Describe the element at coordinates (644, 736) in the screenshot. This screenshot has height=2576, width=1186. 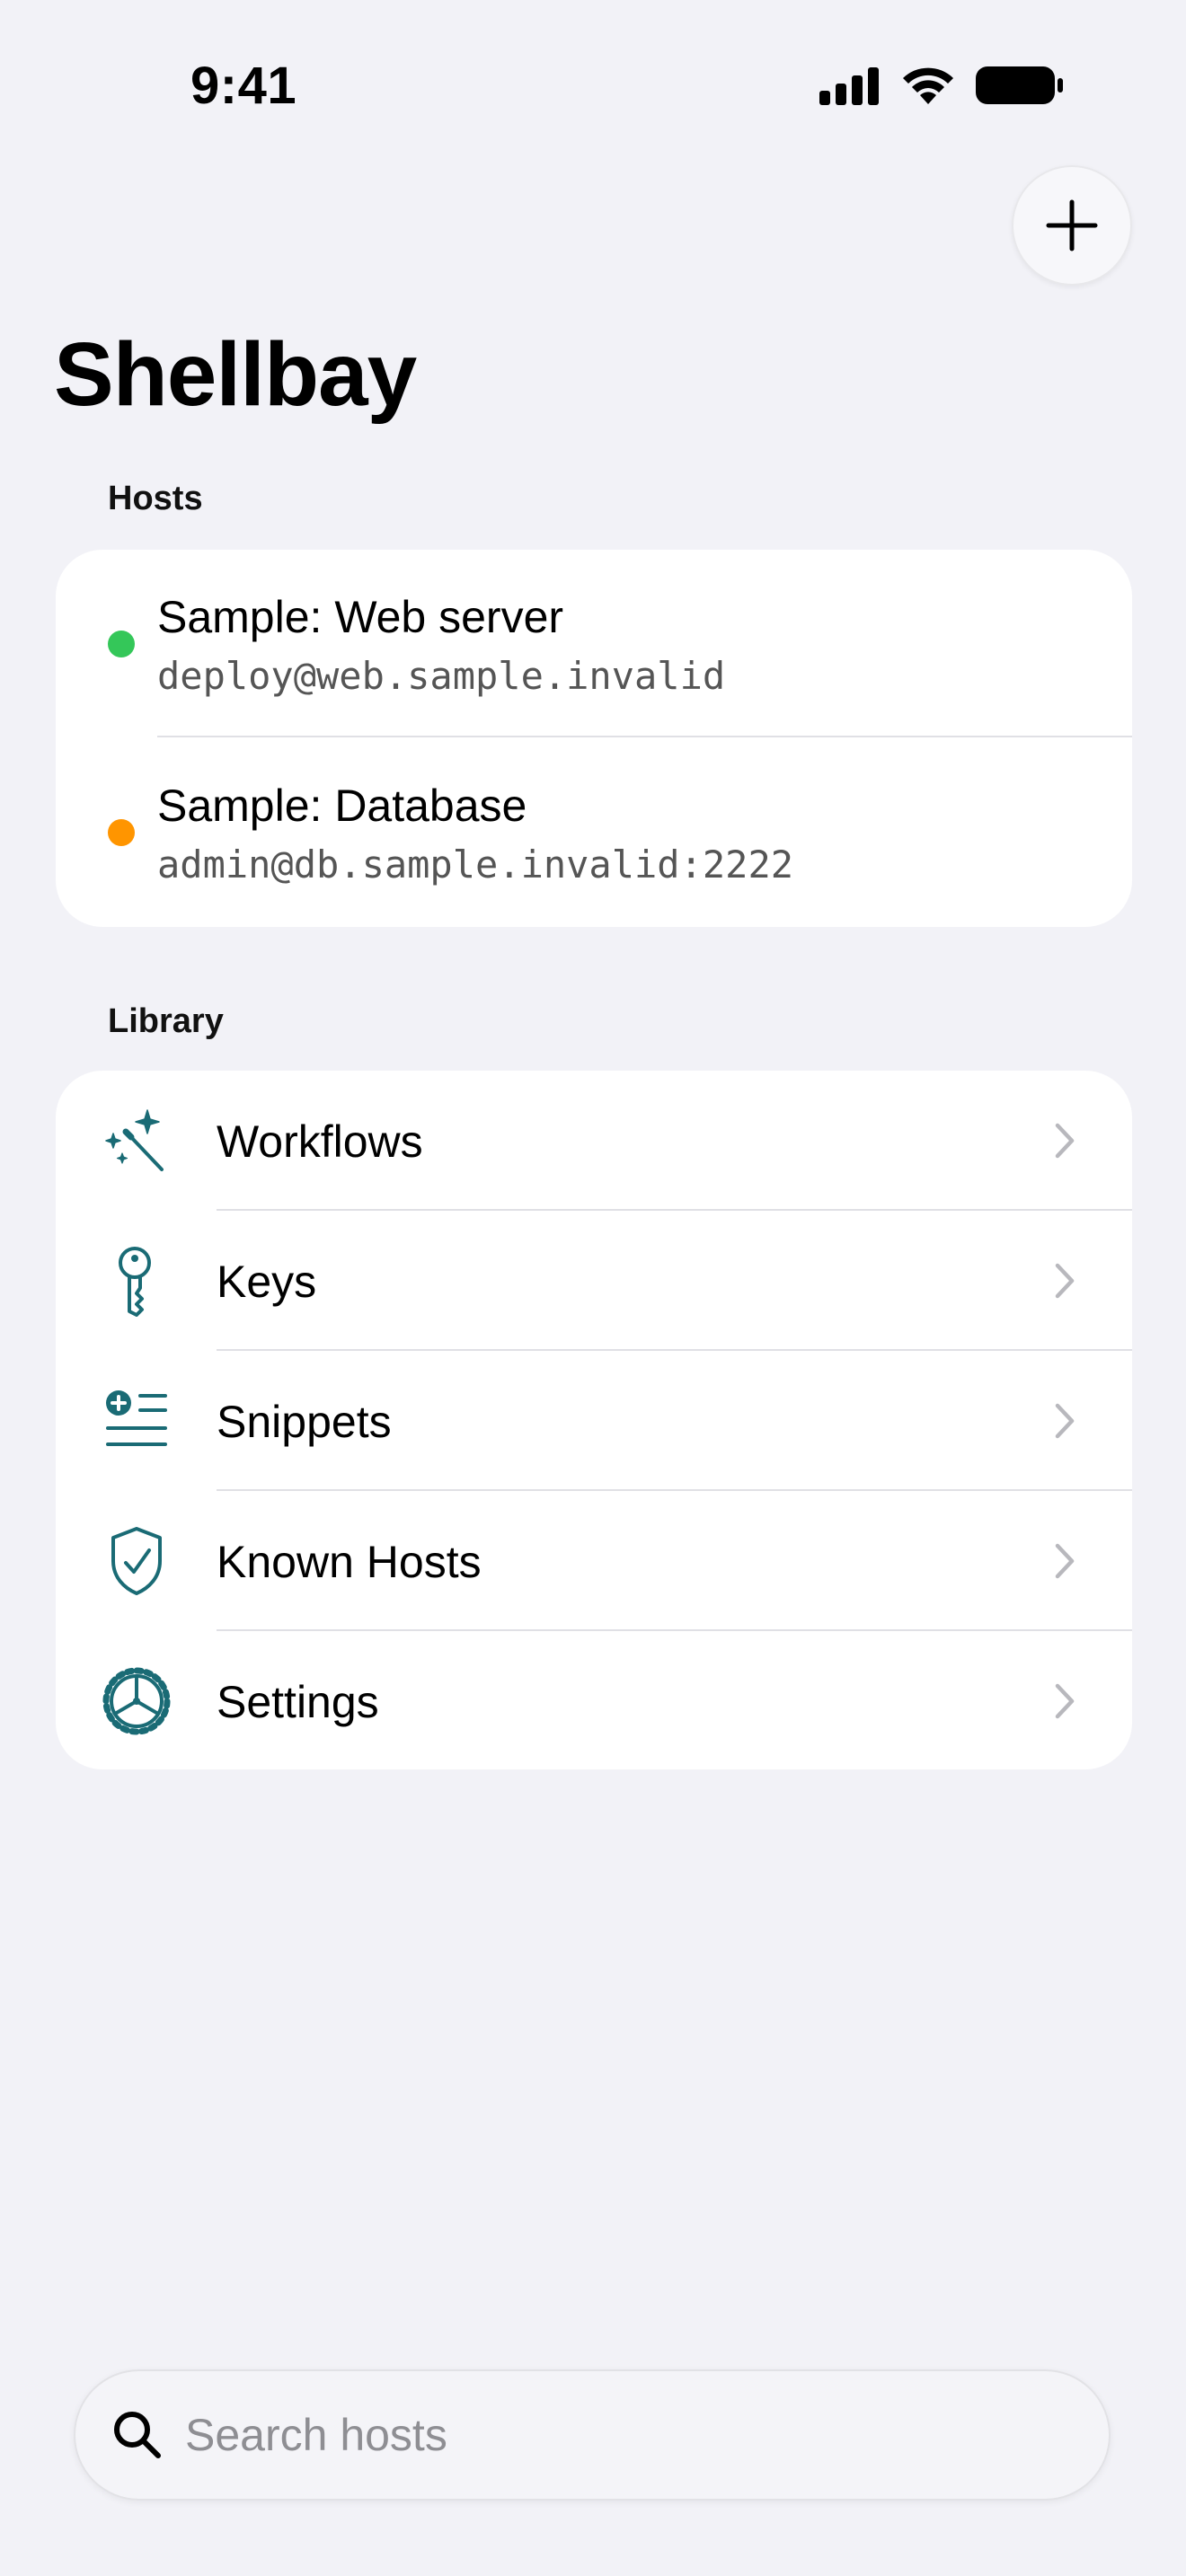
I see `divider` at that location.